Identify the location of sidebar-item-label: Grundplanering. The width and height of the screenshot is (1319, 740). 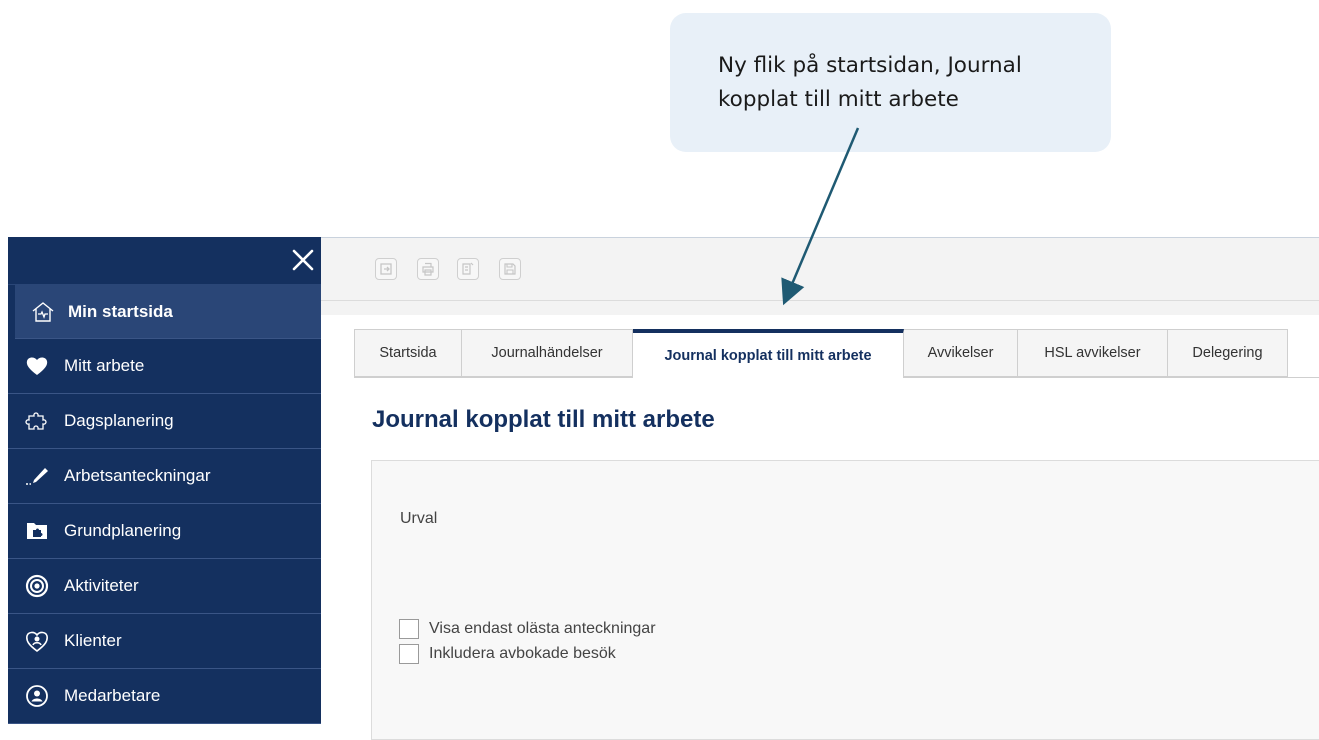
(123, 530).